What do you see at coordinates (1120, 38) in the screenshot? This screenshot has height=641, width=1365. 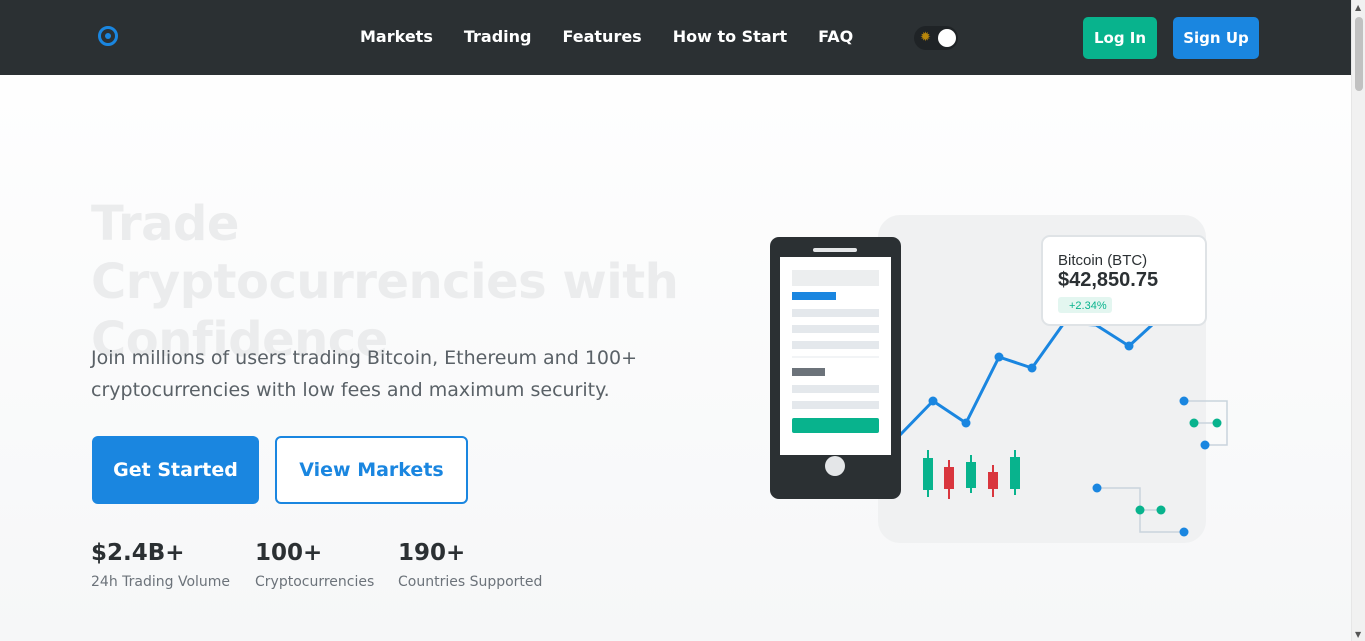 I see `login-button: Log In` at bounding box center [1120, 38].